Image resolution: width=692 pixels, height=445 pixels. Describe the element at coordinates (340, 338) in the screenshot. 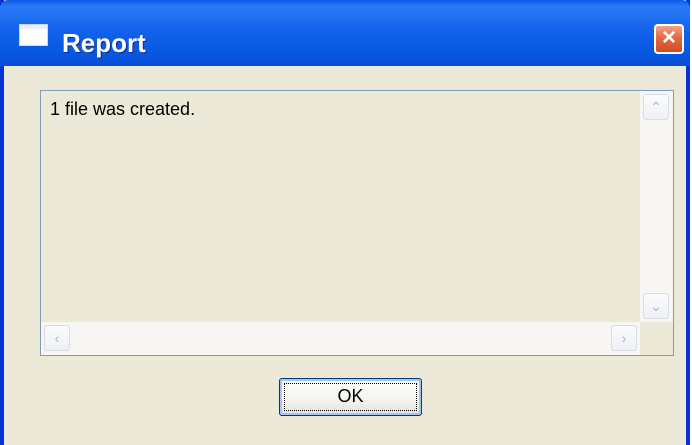

I see `horizontal-scrollbar: ‹ ›` at that location.